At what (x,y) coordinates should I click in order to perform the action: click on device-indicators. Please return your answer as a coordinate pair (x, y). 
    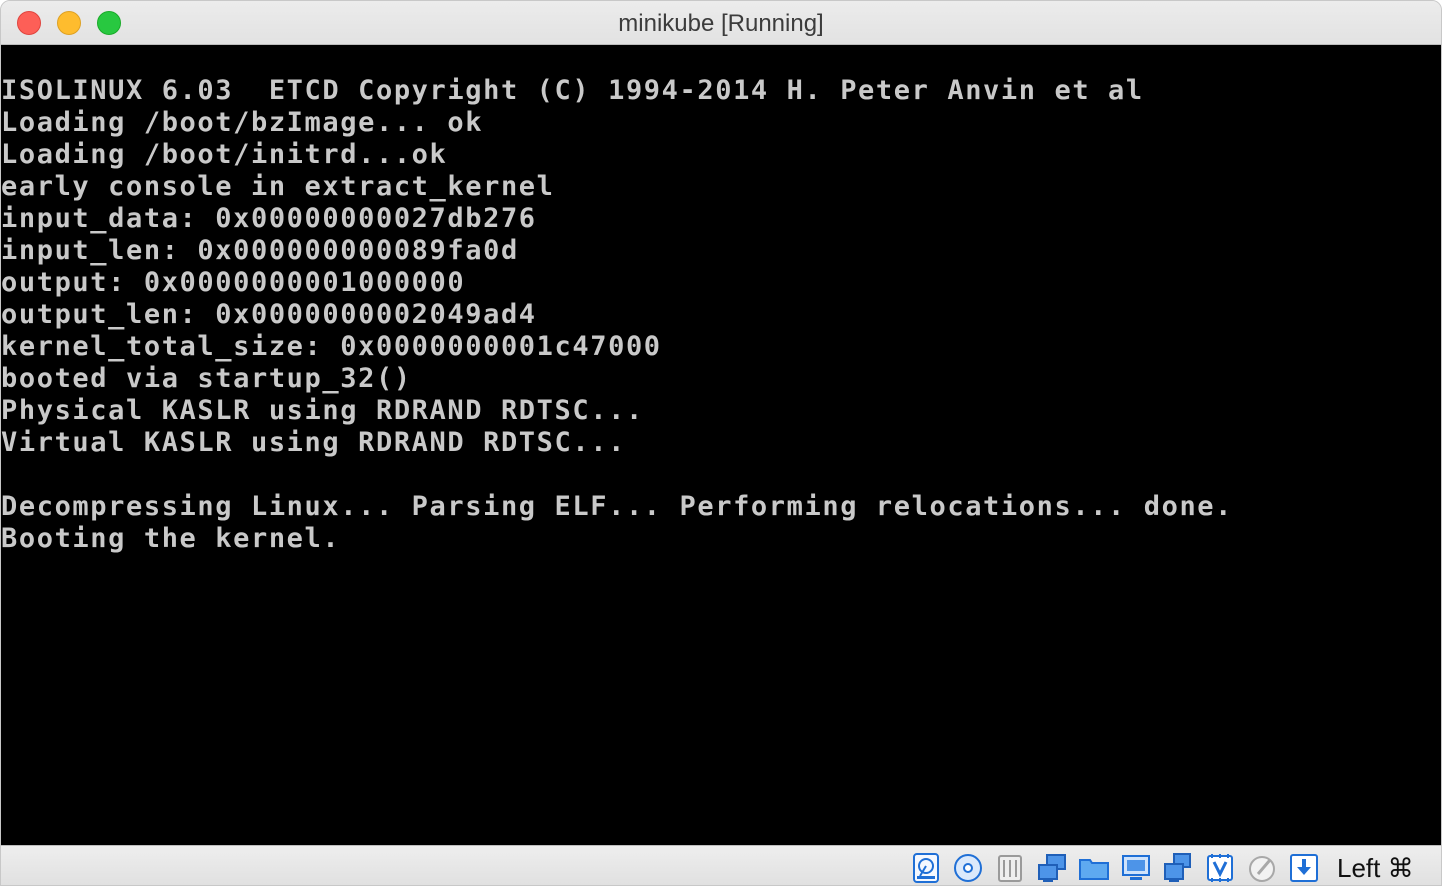
    Looking at the image, I should click on (1111, 868).